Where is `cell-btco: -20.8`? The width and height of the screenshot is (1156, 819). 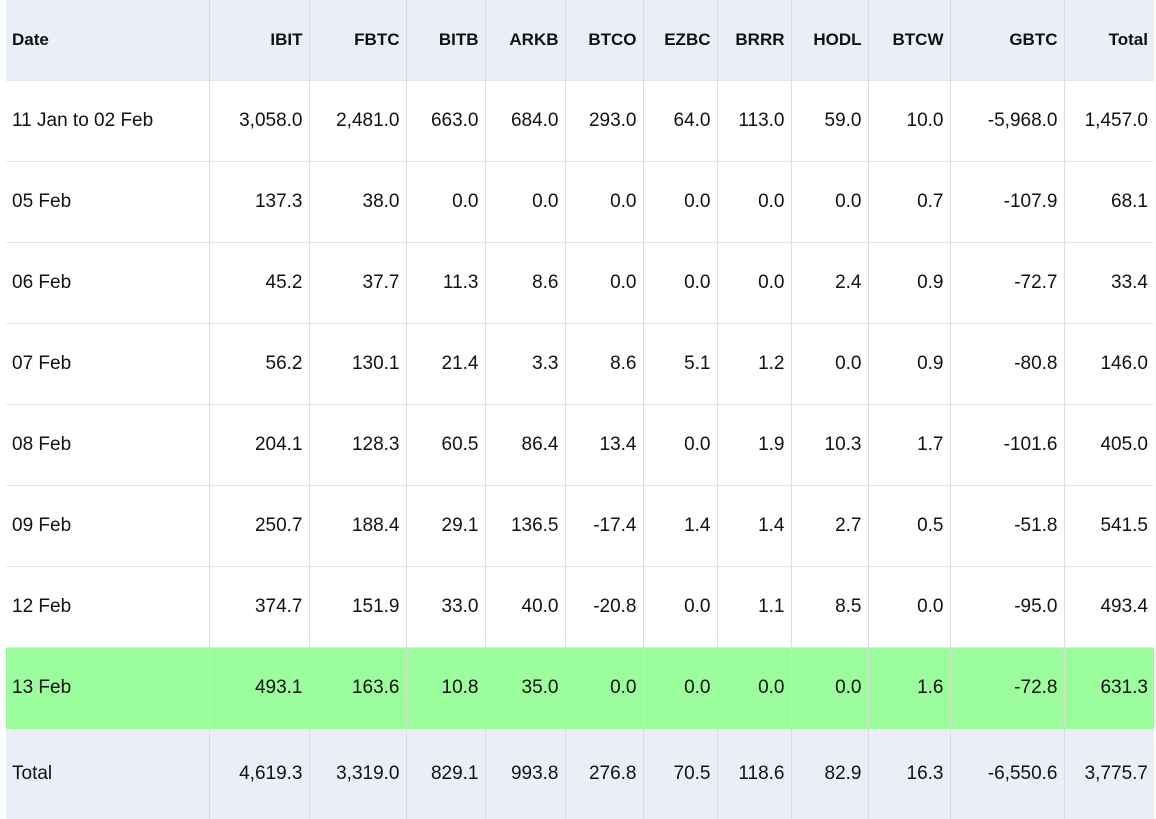 cell-btco: -20.8 is located at coordinates (604, 607).